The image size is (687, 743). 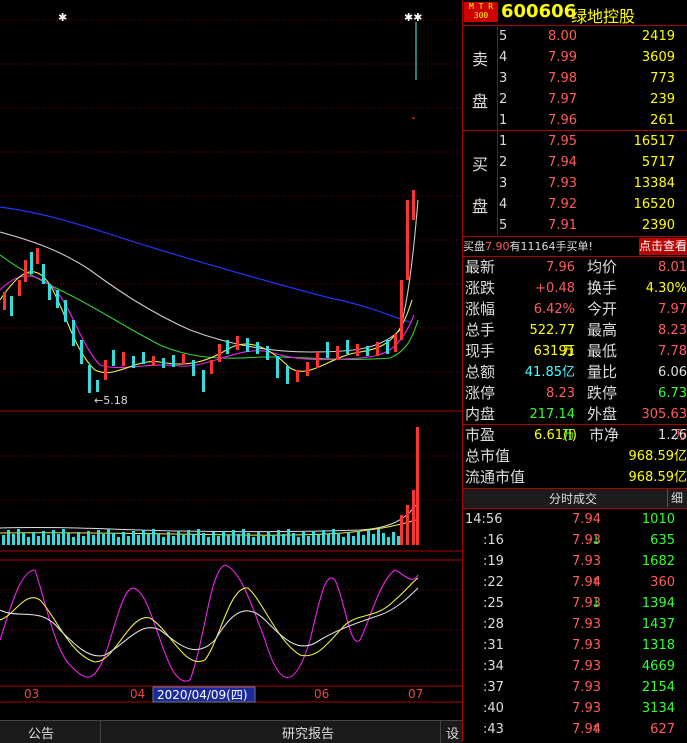 I want to click on tick-row: :43 7.94 ↑ 627, so click(x=575, y=729).